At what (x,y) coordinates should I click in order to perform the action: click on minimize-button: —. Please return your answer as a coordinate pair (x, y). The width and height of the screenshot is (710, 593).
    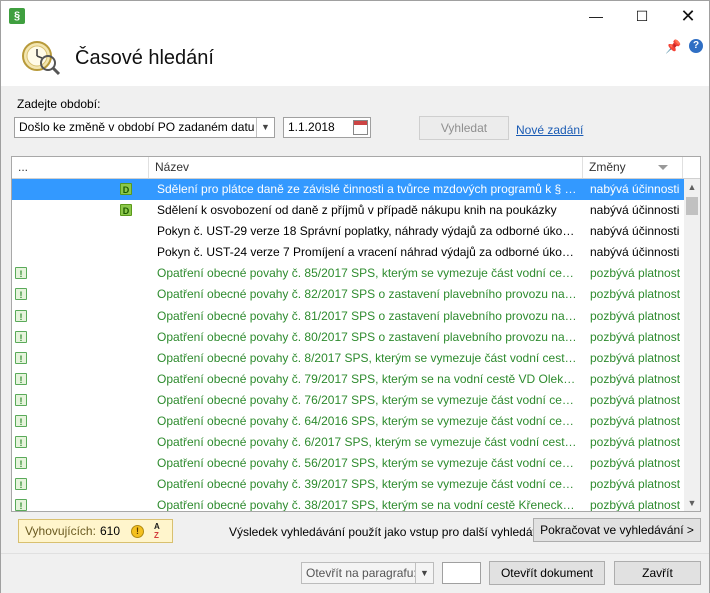
    Looking at the image, I should click on (596, 16).